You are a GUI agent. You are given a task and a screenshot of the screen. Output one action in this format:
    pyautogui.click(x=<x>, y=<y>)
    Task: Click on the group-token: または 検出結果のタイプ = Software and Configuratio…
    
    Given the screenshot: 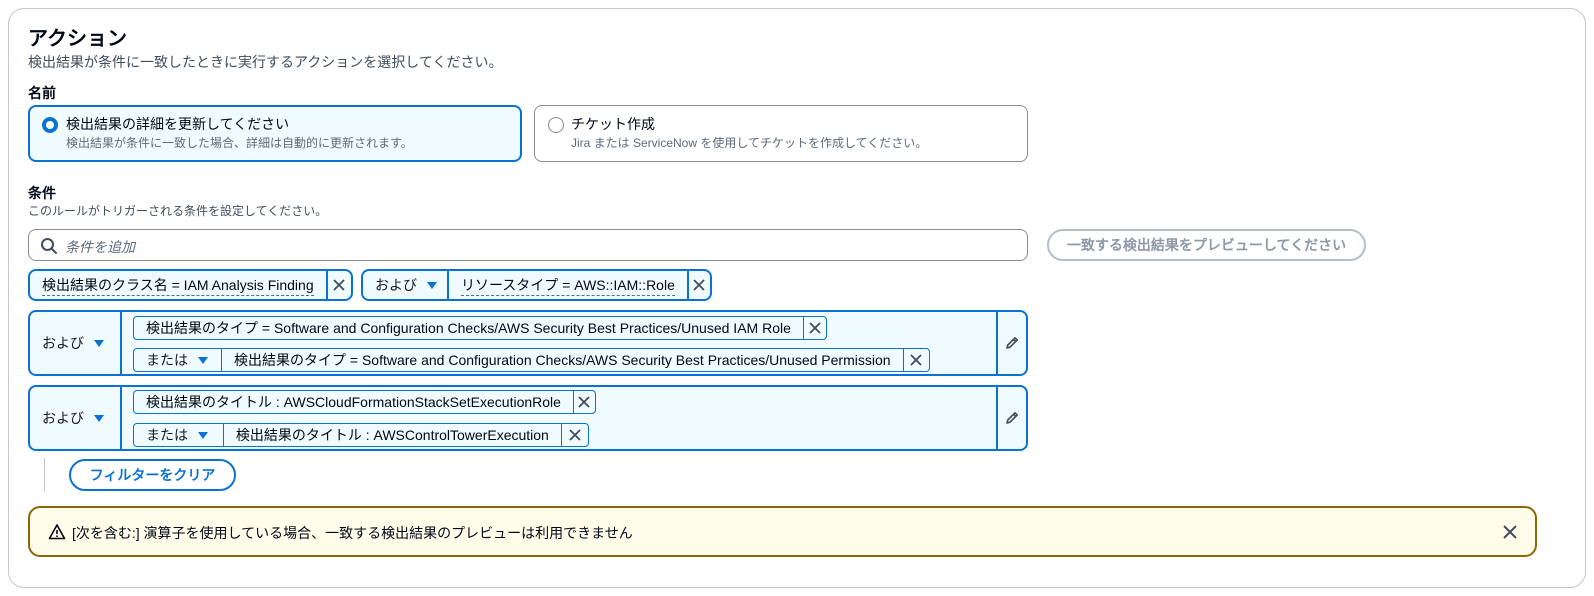 What is the action you would take?
    pyautogui.click(x=531, y=360)
    